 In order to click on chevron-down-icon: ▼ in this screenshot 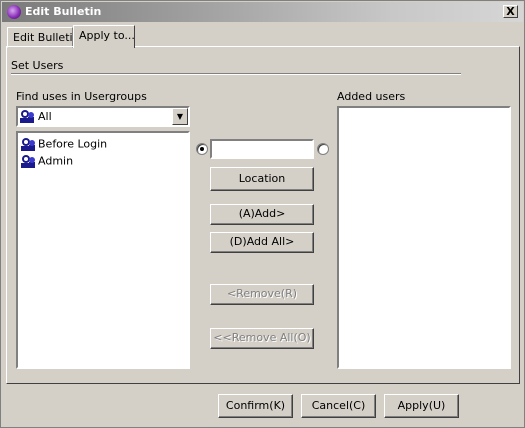, I will do `click(180, 116)`.